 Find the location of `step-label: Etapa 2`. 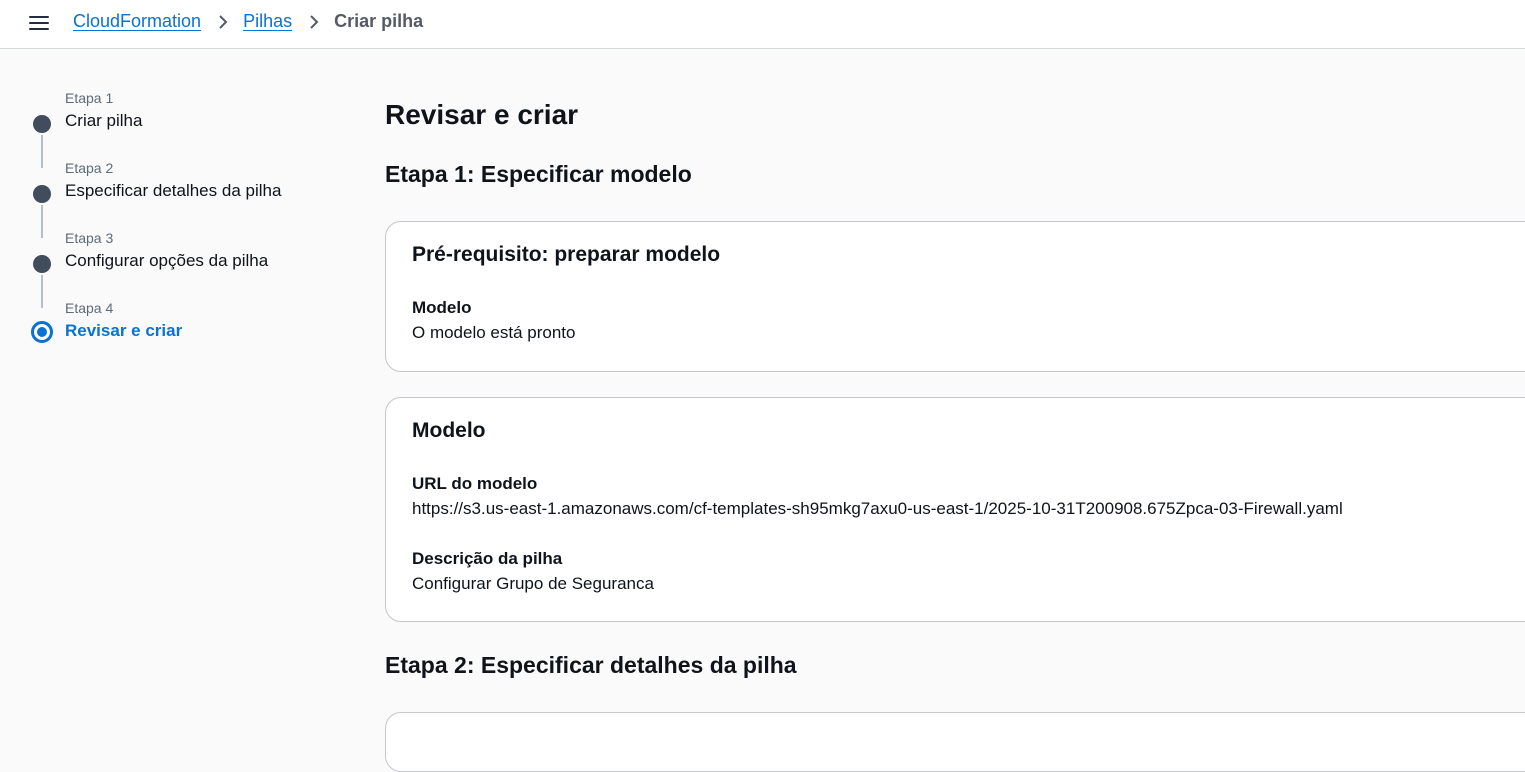

step-label: Etapa 2 is located at coordinates (89, 168).